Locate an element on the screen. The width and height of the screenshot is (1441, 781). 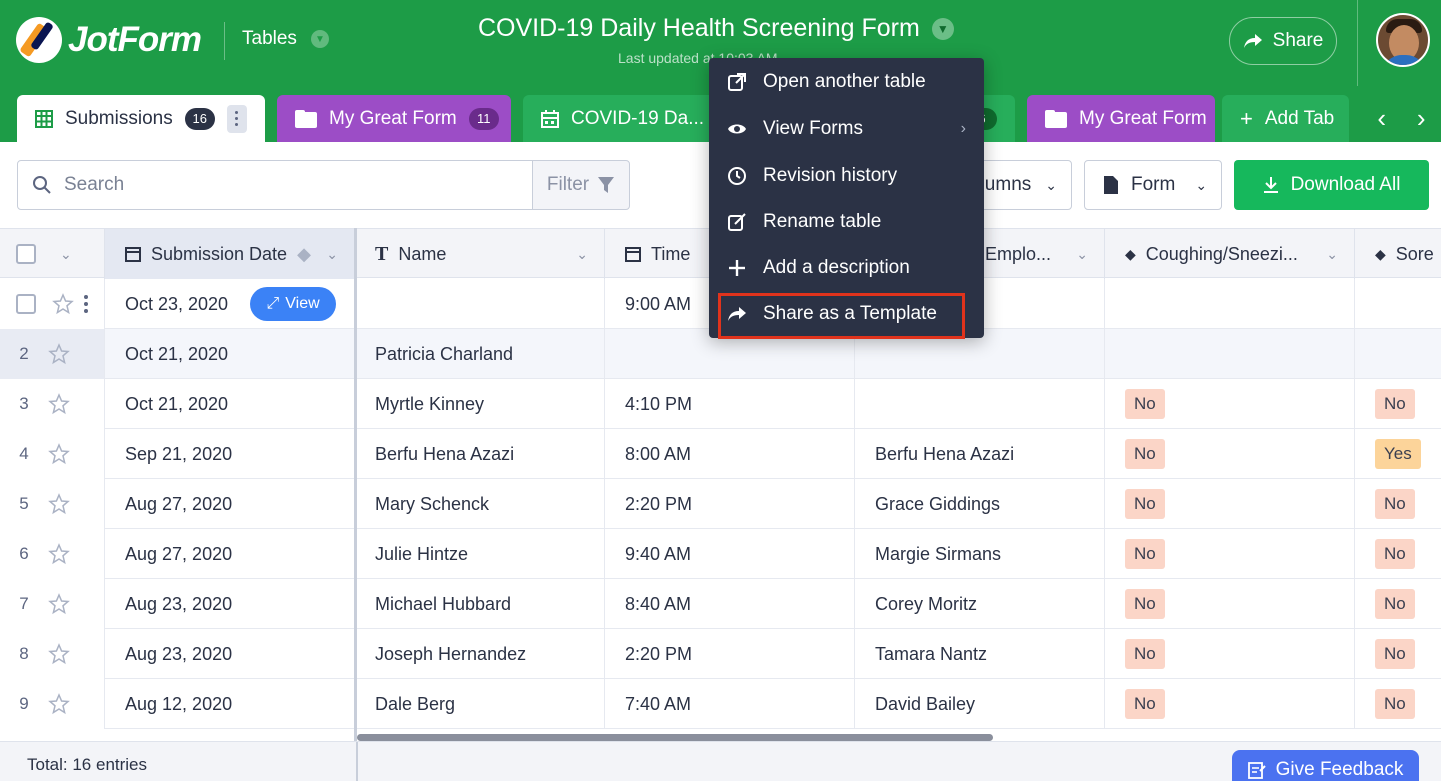
chevron-left-icon: ‹ is located at coordinates (1381, 118).